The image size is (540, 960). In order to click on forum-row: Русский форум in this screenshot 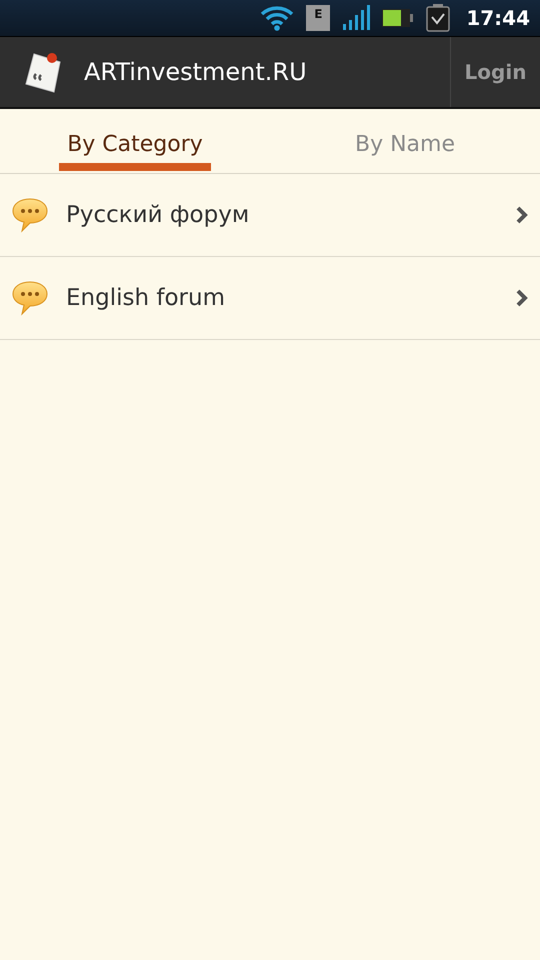, I will do `click(270, 215)`.